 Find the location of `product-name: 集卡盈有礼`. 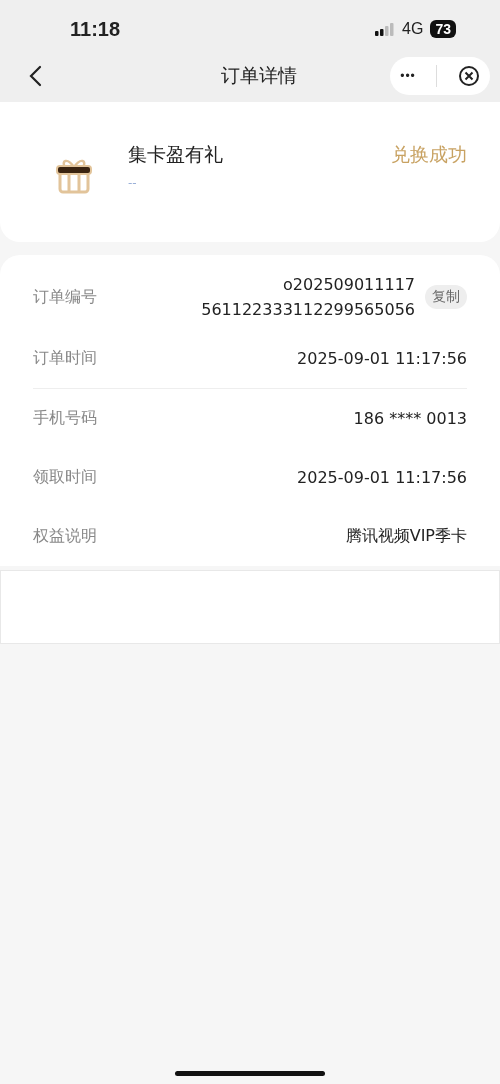

product-name: 集卡盈有礼 is located at coordinates (175, 154).